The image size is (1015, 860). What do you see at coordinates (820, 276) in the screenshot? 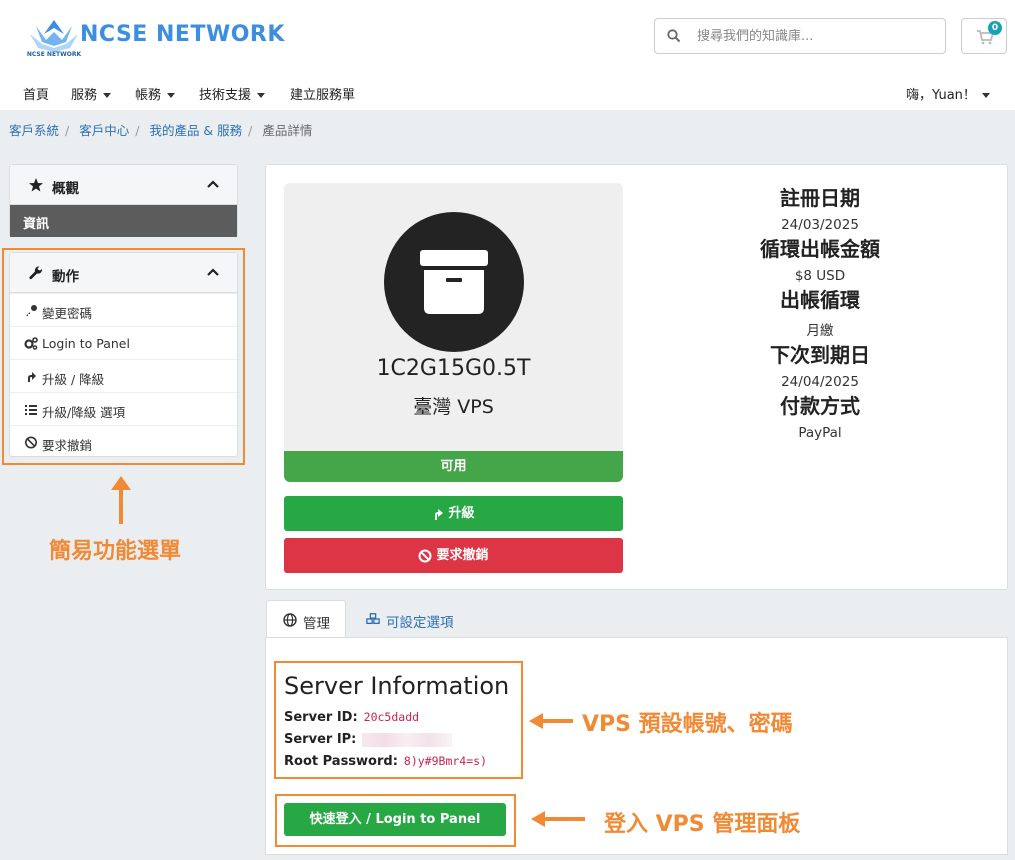
I see `recurring-value: $8 USD` at bounding box center [820, 276].